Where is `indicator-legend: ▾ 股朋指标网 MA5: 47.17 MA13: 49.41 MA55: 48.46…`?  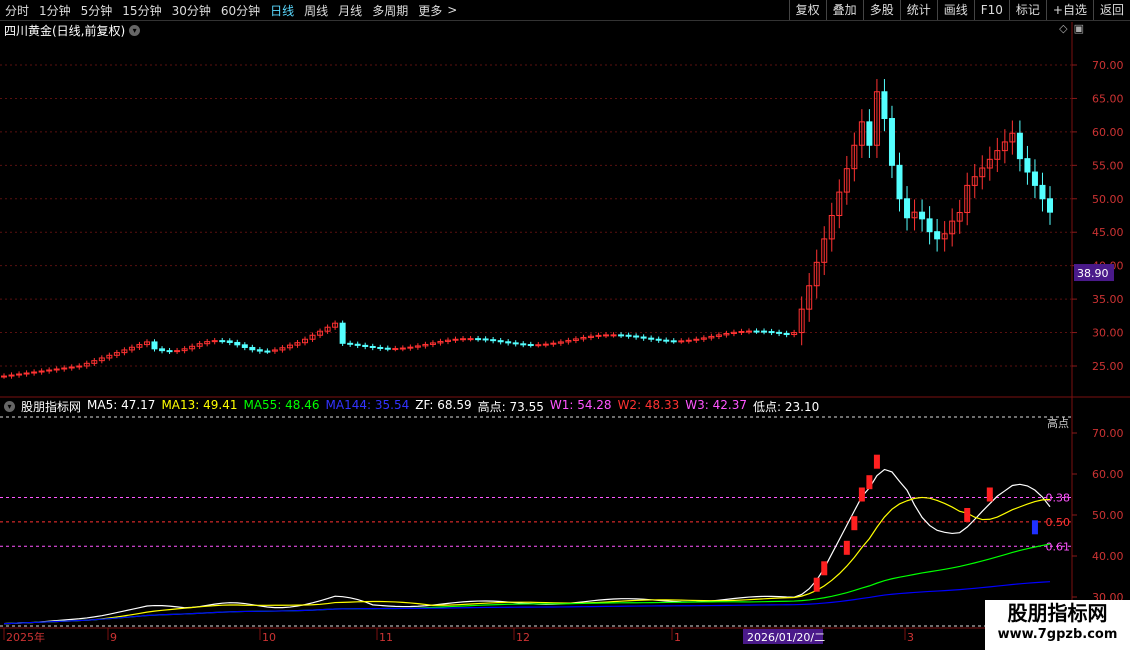
indicator-legend: ▾ 股朋指标网 MA5: 47.17 MA13: 49.41 MA55: 48.46… is located at coordinates (411, 406).